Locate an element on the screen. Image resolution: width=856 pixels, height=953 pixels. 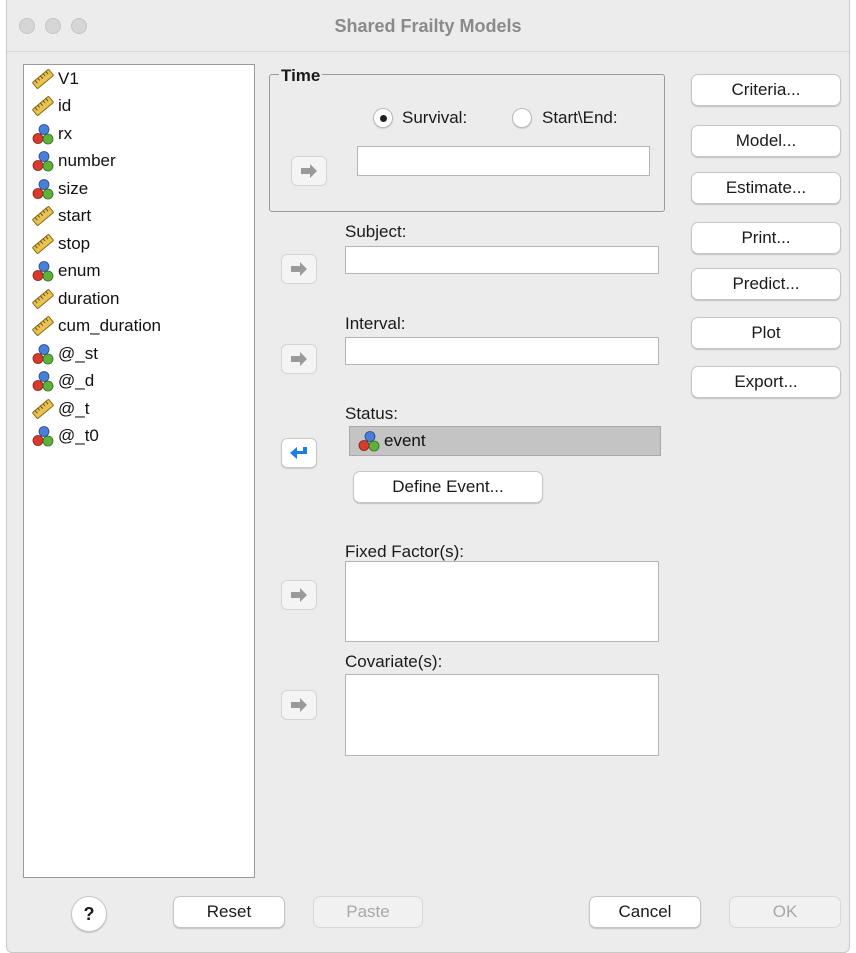
survival-radio is located at coordinates (383, 118).